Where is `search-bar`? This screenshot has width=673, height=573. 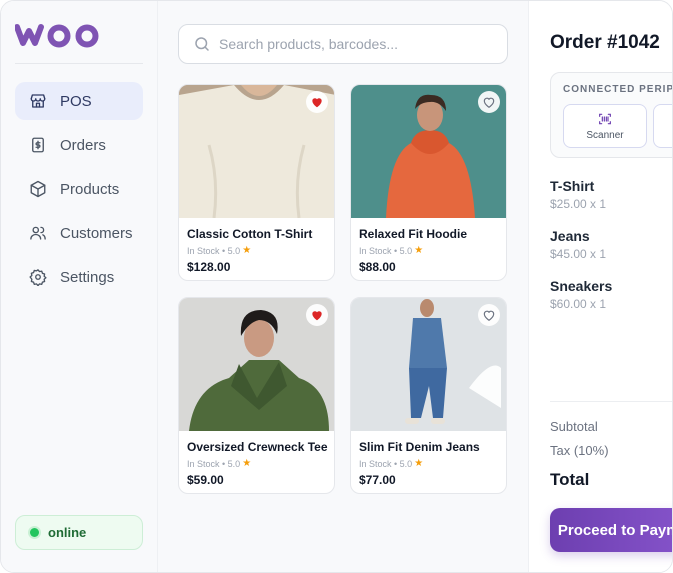 search-bar is located at coordinates (343, 44).